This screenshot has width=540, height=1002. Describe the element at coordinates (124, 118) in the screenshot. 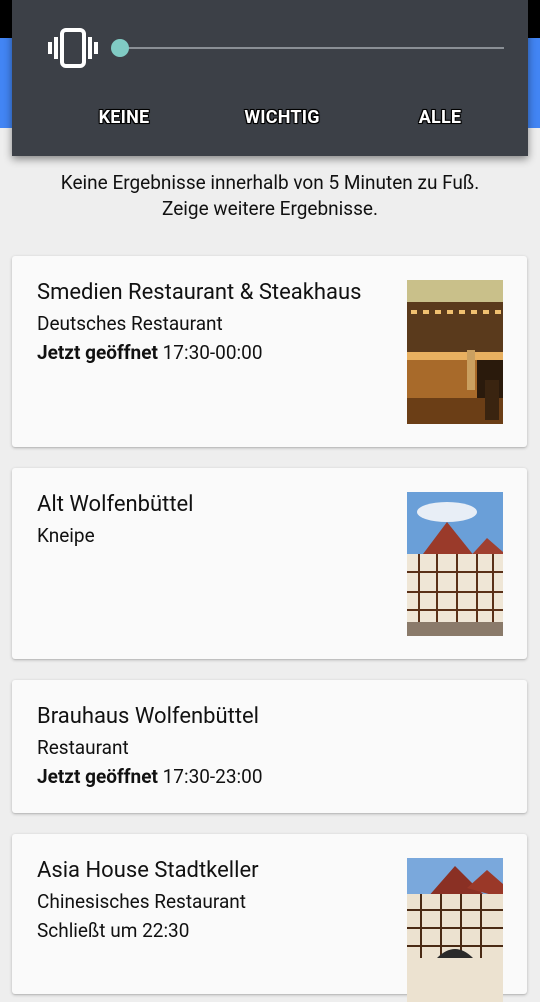

I see `mode-none-button: KEINE` at that location.